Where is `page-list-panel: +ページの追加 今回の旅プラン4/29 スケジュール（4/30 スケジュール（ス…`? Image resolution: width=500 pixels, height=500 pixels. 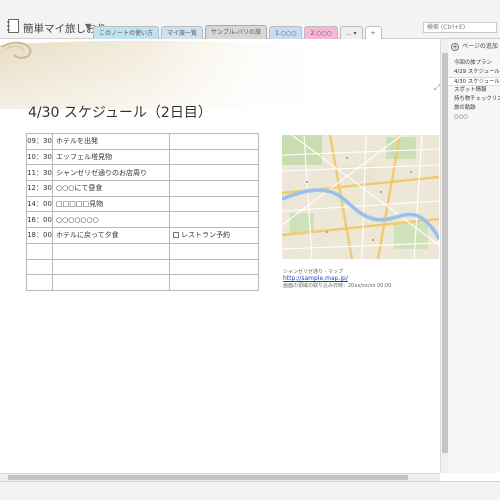 page-list-panel: +ページの追加 今回の旅プラン4/29 スケジュール（4/30 スケジュール（ス… is located at coordinates (474, 256).